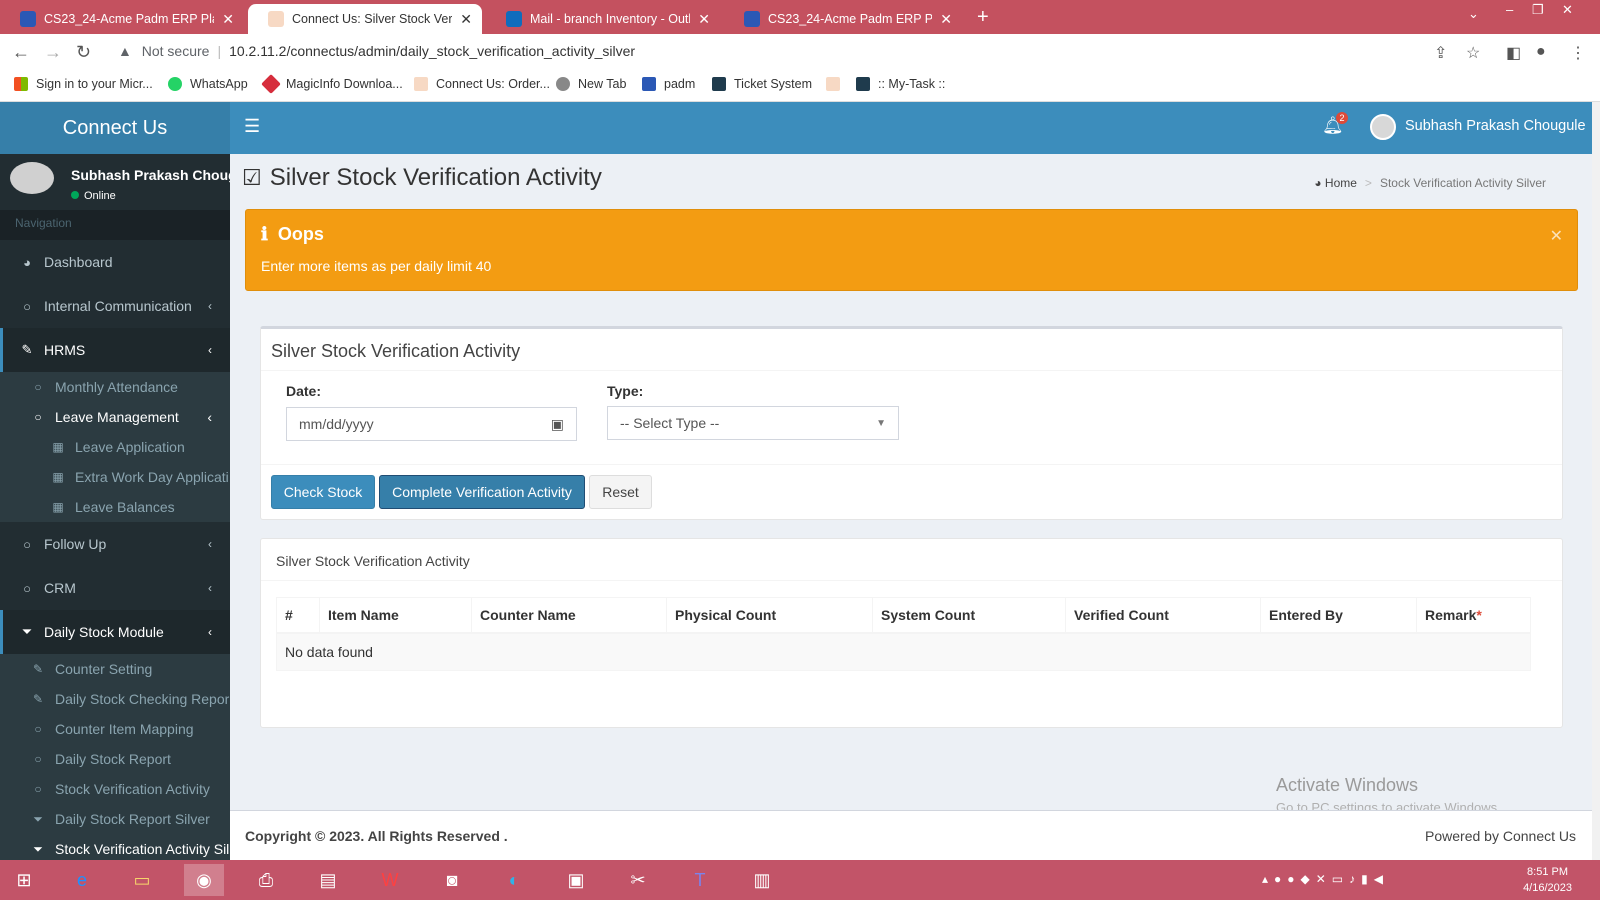 This screenshot has width=1600, height=900. I want to click on restore-icon: ❐, so click(1538, 10).